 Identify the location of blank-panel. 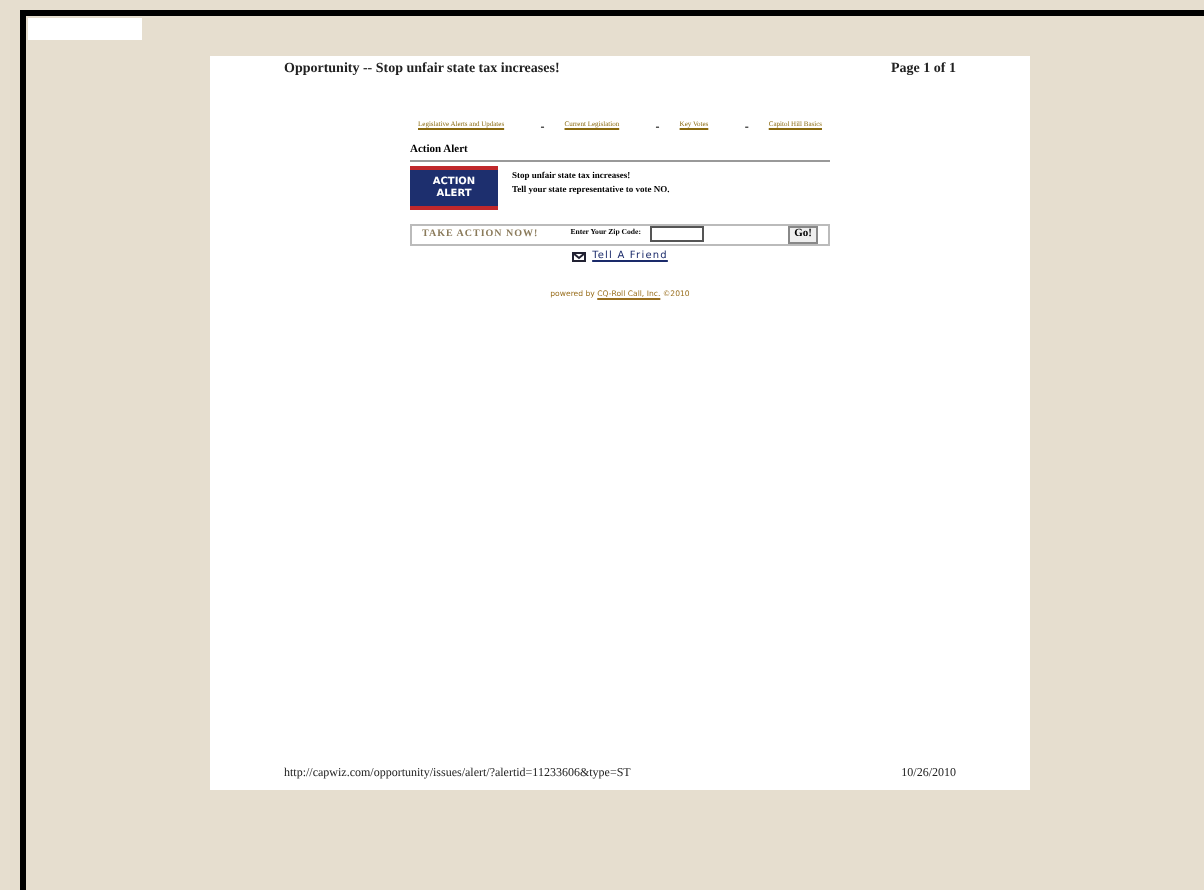
(85, 29).